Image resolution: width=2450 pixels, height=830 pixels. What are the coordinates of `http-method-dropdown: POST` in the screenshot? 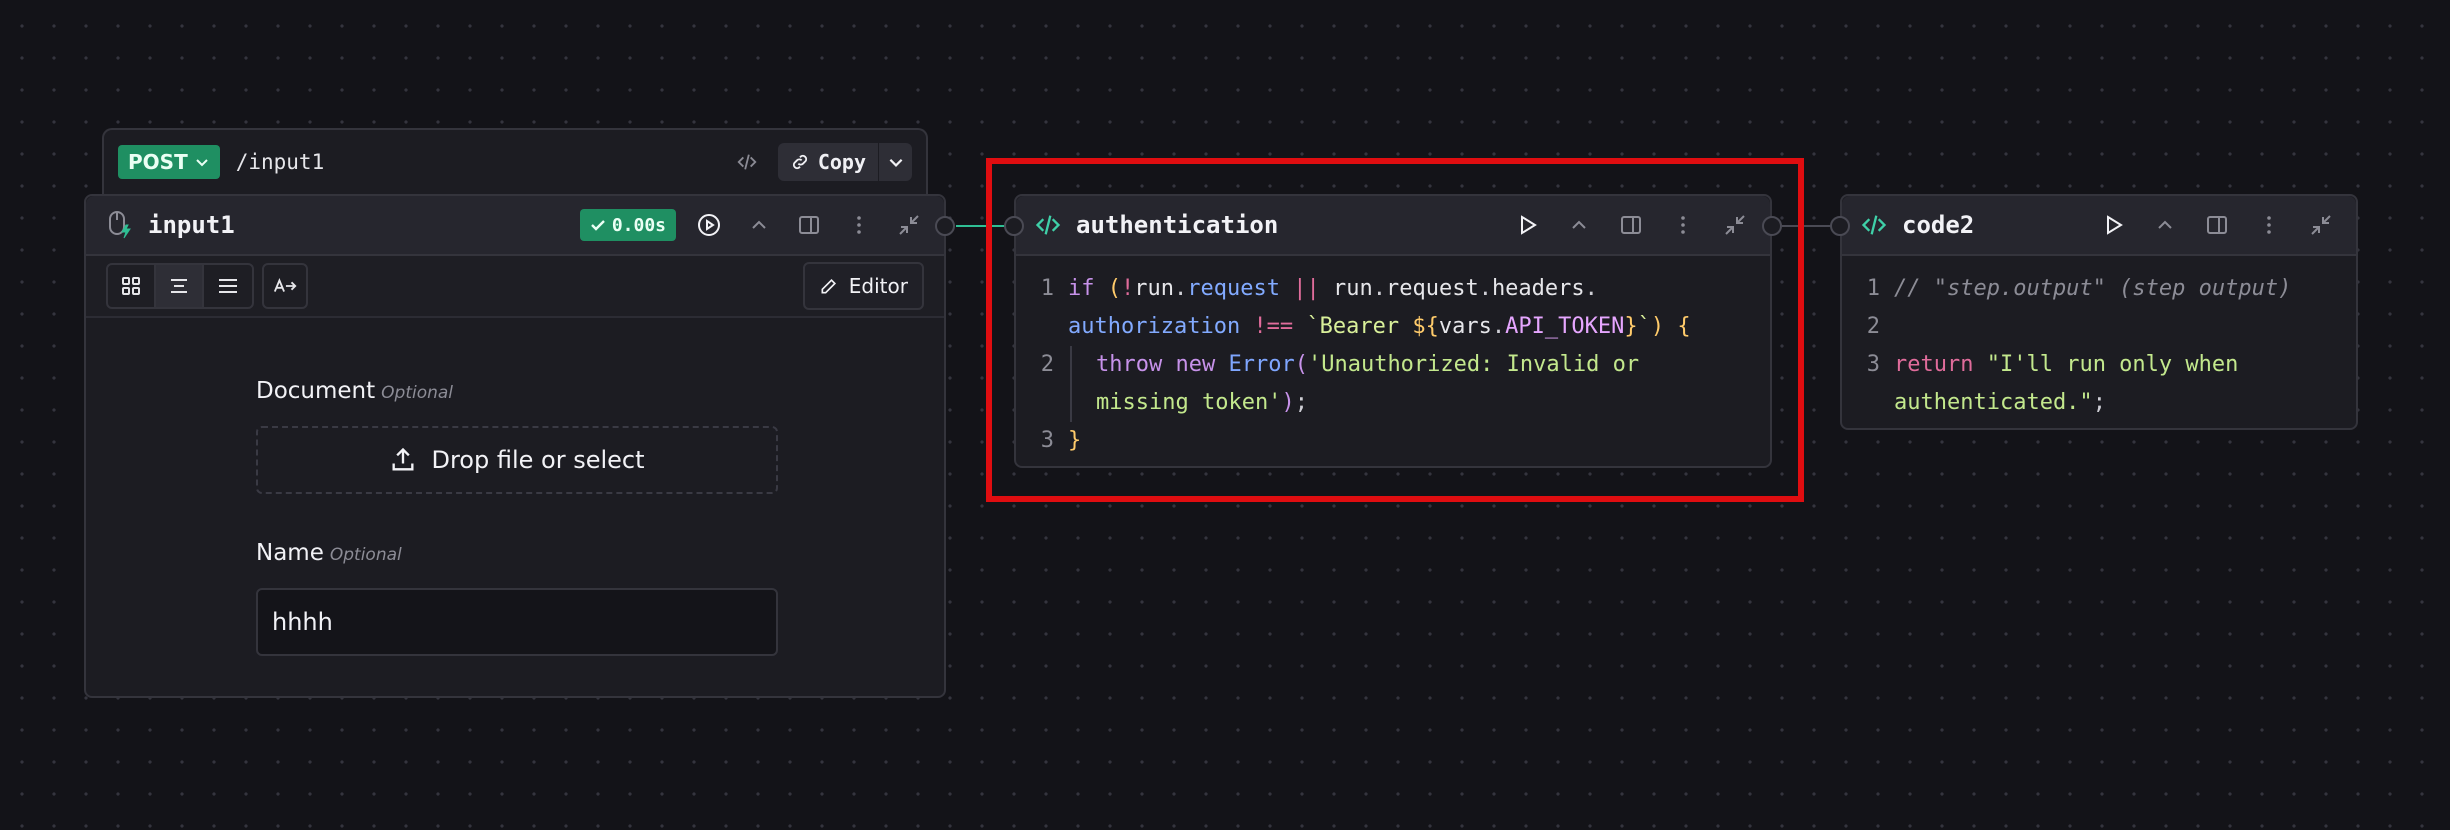 It's located at (169, 162).